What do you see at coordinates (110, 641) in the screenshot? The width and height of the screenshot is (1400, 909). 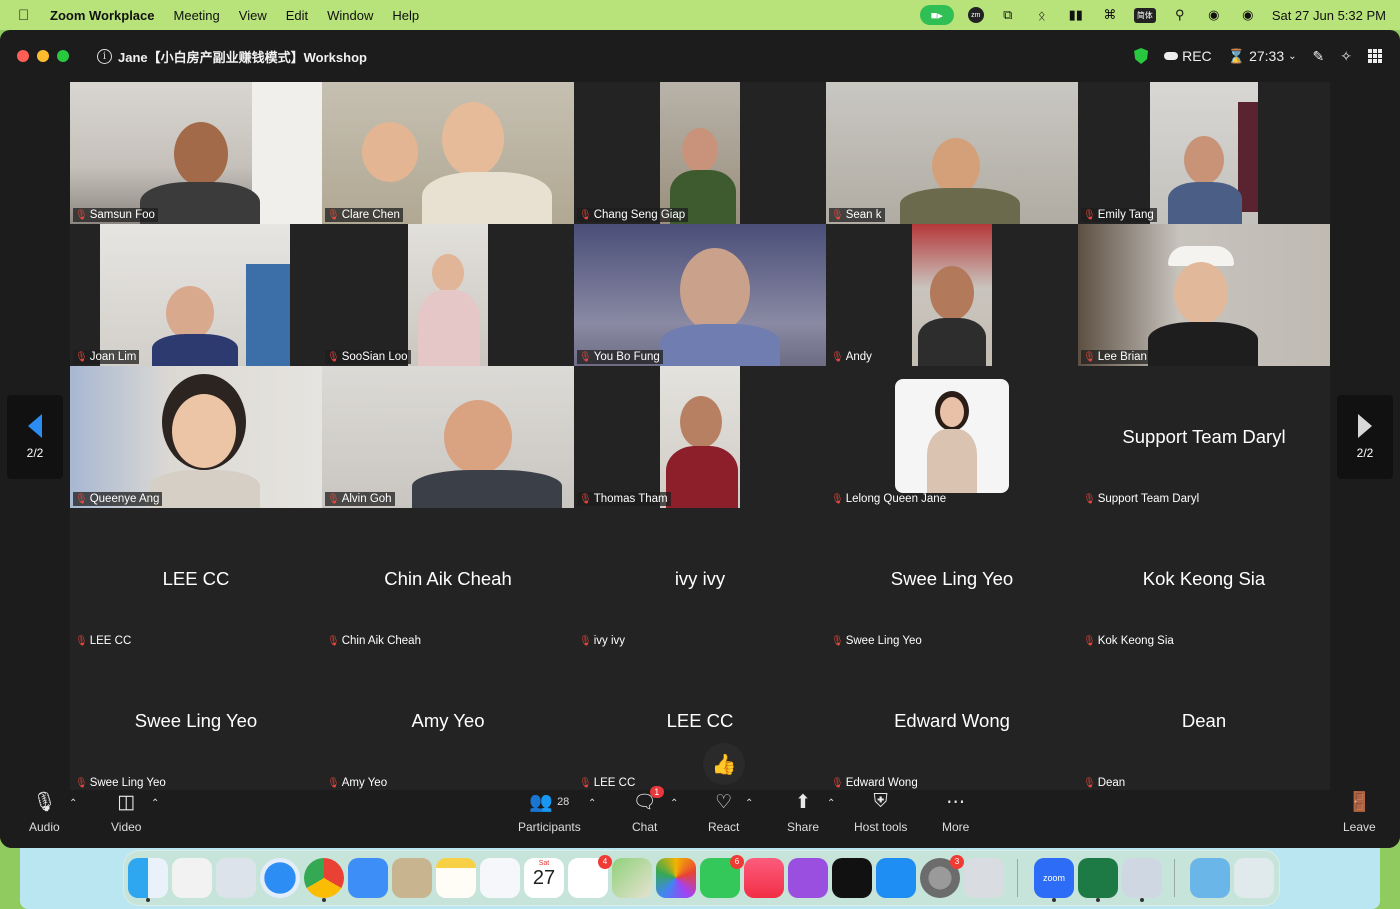 I see `participant-name: LEE CC` at bounding box center [110, 641].